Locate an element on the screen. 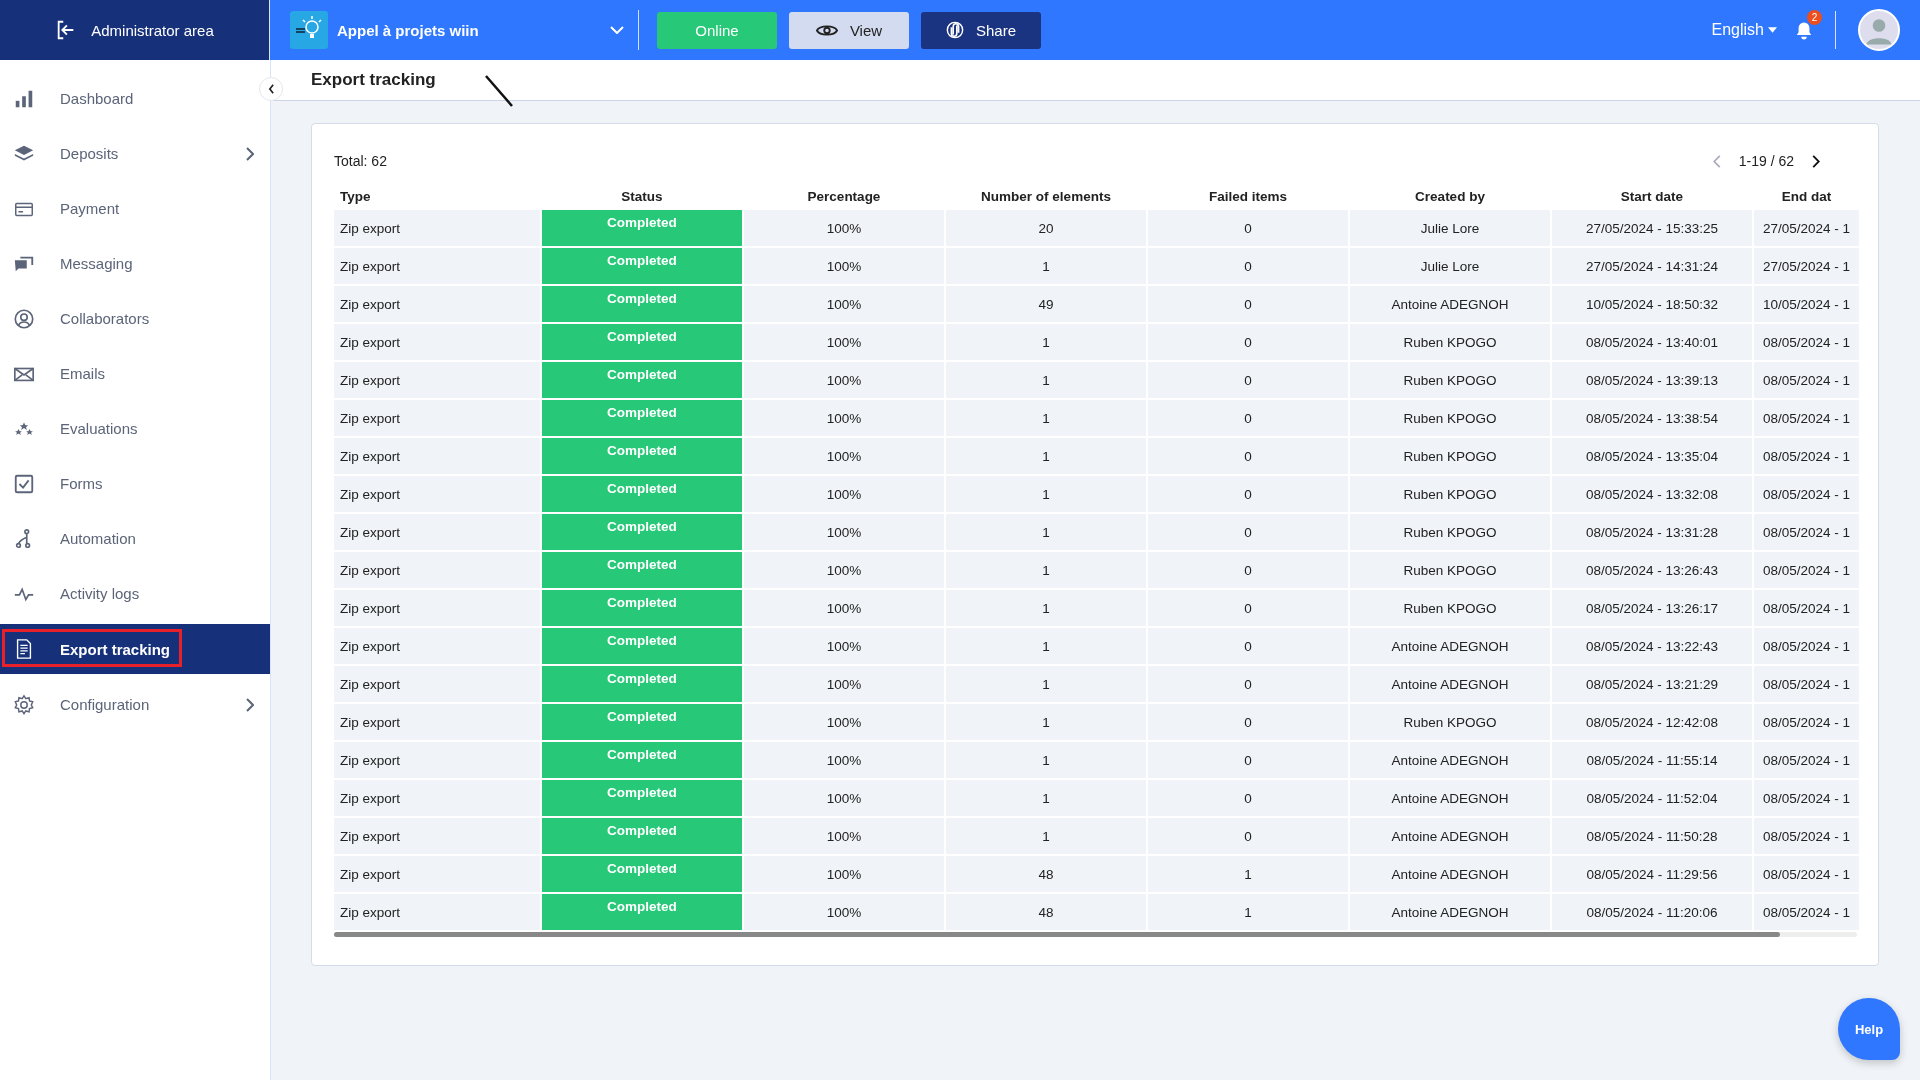 The image size is (1920, 1080). project-selector: Appel à projets wiin is located at coordinates (464, 30).